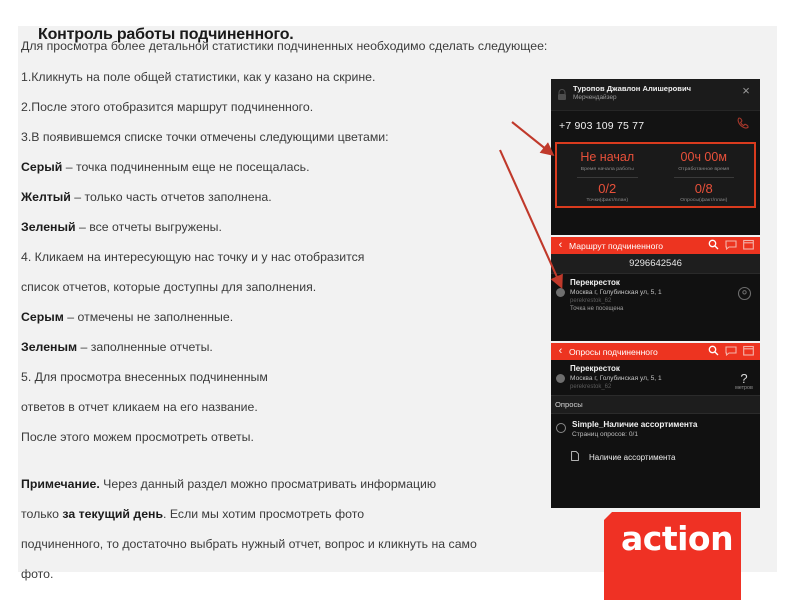  What do you see at coordinates (576, 457) in the screenshot?
I see `document-icon` at bounding box center [576, 457].